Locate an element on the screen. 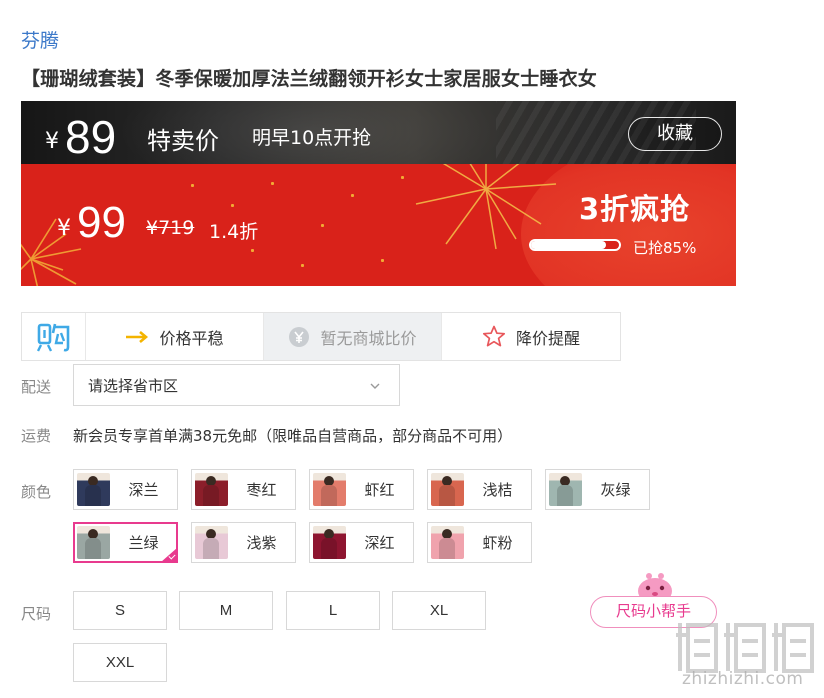  no-compare-indicator: 暂无商城比价 is located at coordinates (352, 336).